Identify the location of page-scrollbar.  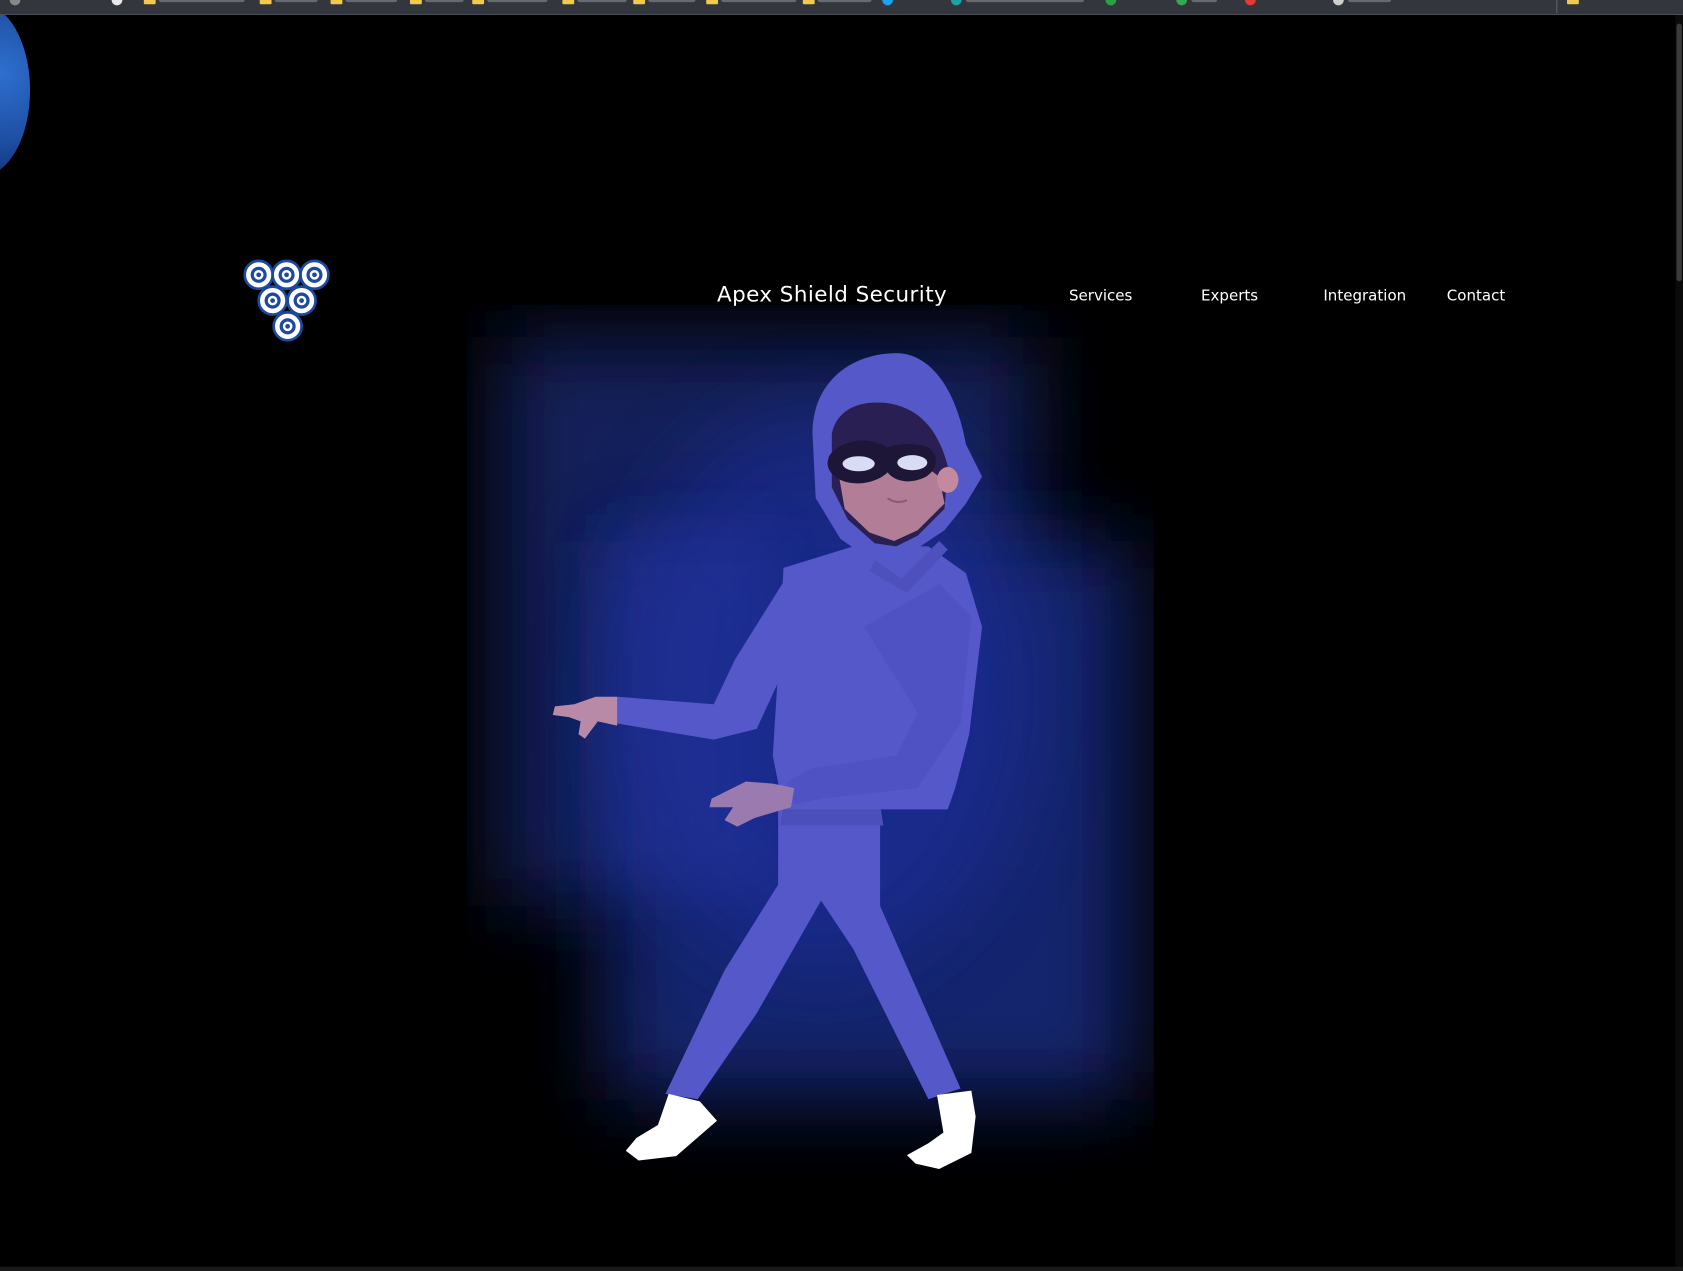
(1679, 641).